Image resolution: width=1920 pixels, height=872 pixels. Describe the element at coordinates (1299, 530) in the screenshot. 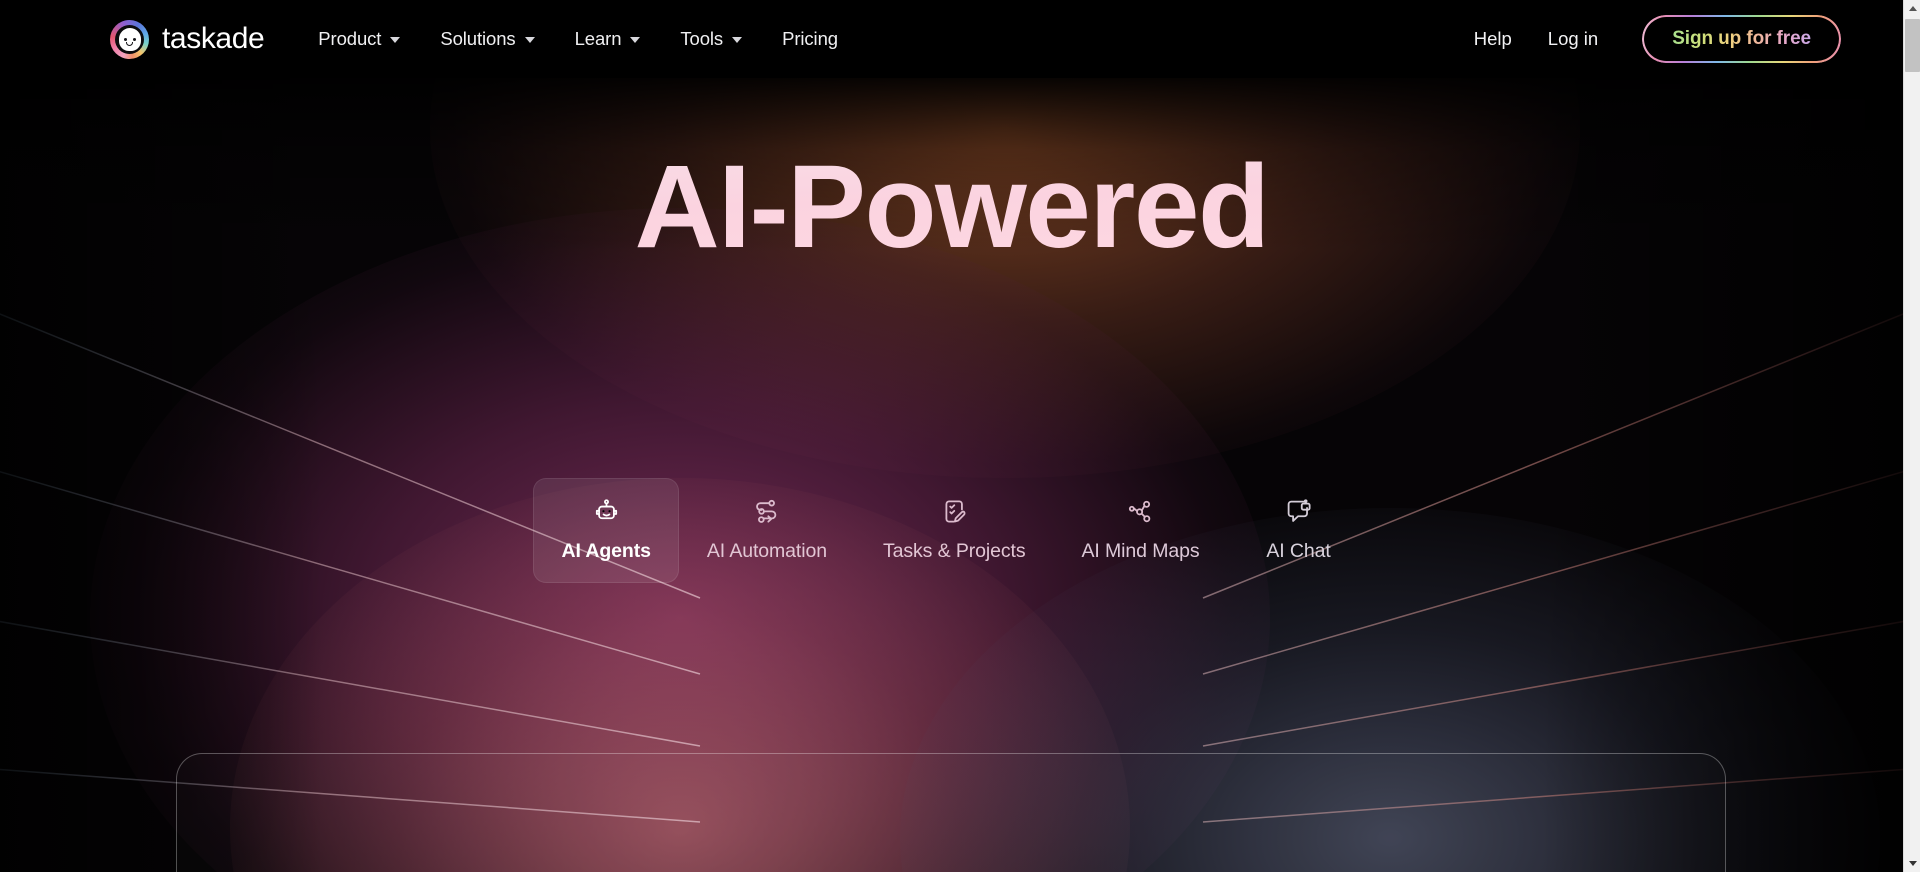

I see `tab-ai-chat: AI Chat` at that location.